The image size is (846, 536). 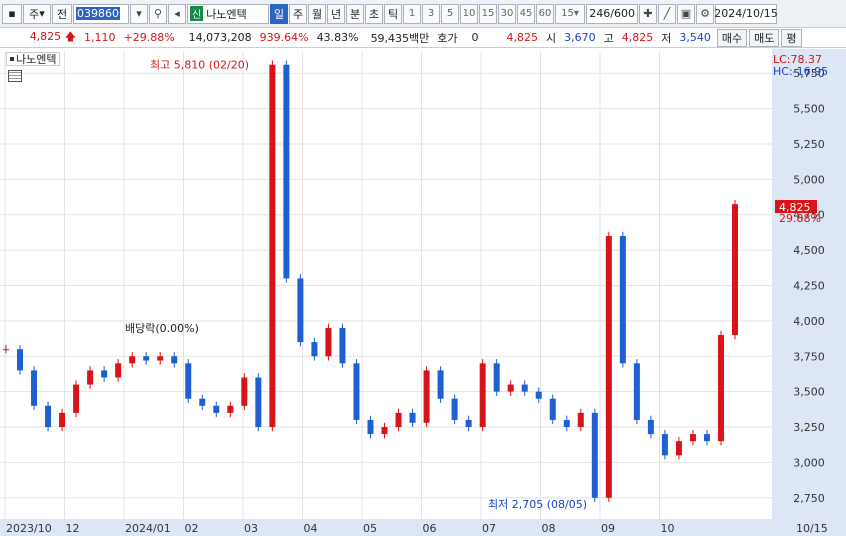 What do you see at coordinates (100, 37) in the screenshot?
I see `price-change: 1,110` at bounding box center [100, 37].